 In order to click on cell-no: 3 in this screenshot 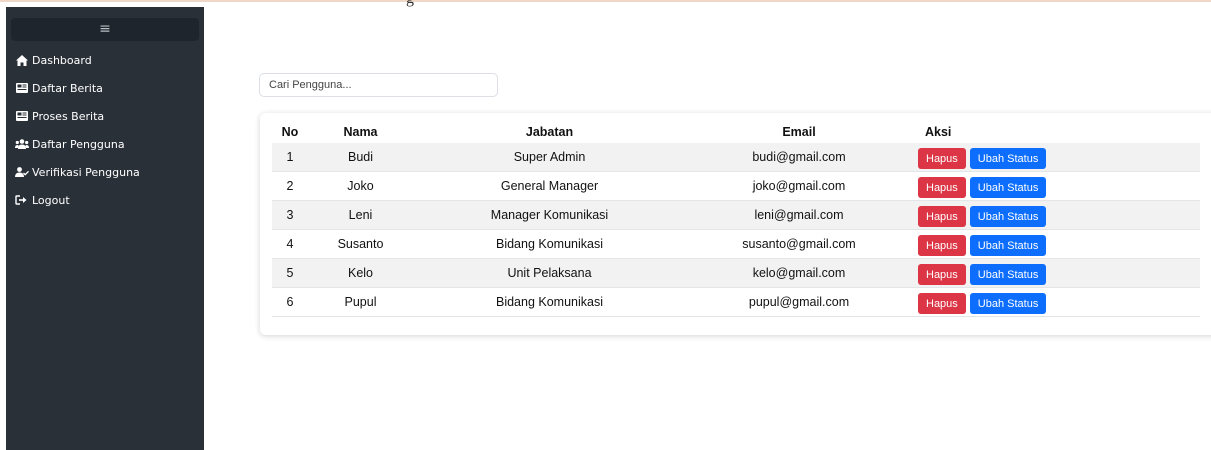, I will do `click(290, 215)`.